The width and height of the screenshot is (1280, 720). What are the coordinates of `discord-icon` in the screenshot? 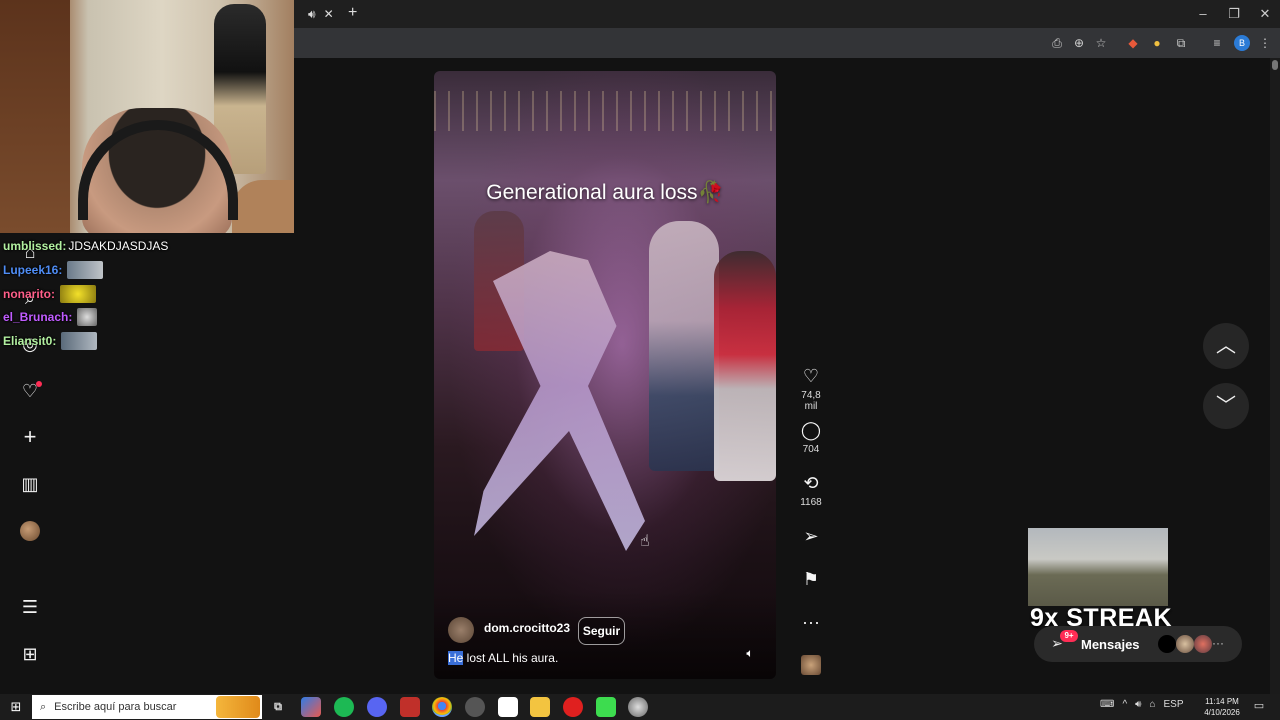 It's located at (377, 707).